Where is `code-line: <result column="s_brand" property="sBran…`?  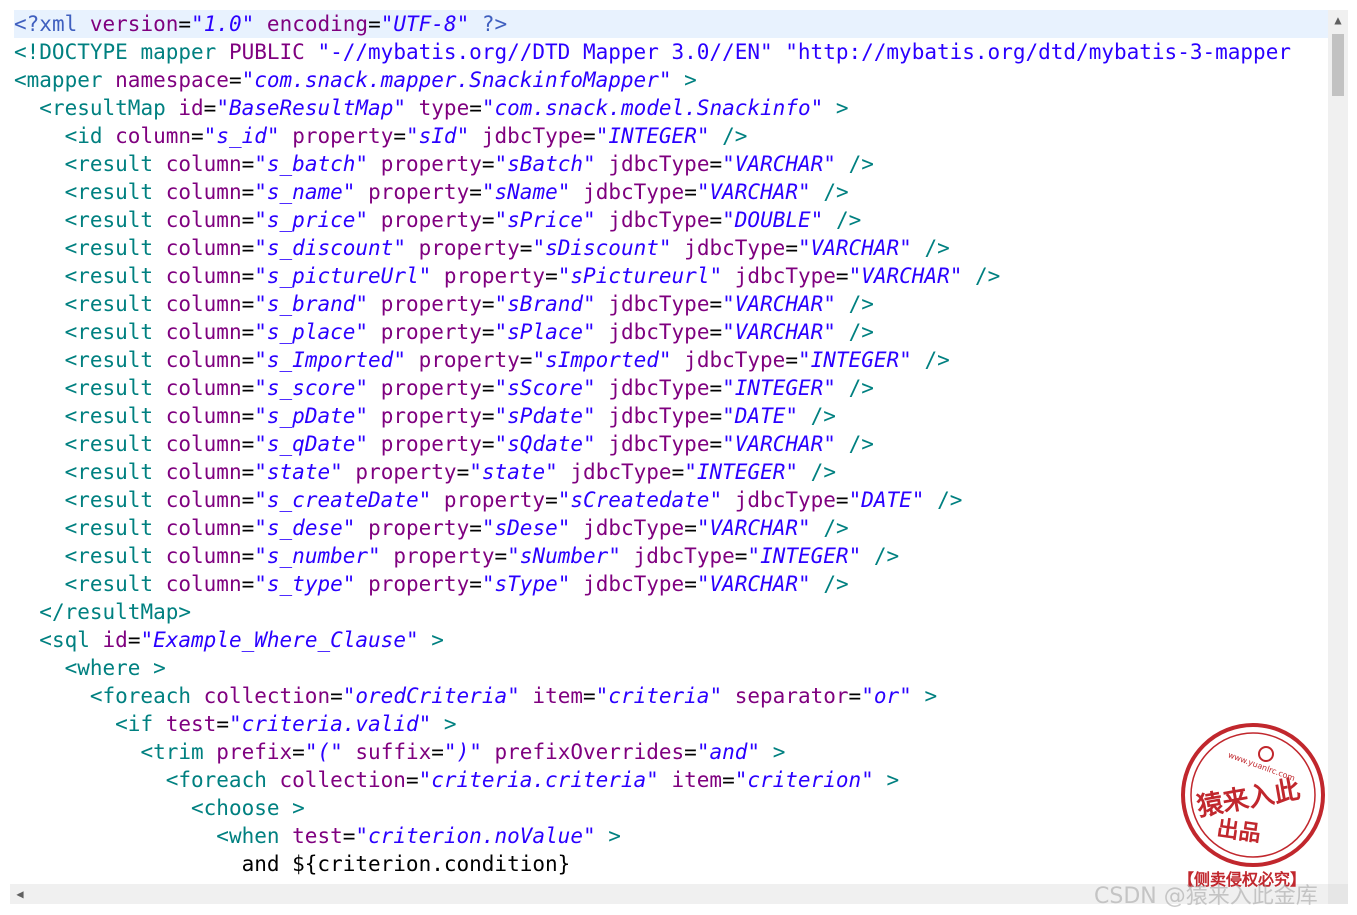 code-line: <result column="s_brand" property="sBran… is located at coordinates (444, 304).